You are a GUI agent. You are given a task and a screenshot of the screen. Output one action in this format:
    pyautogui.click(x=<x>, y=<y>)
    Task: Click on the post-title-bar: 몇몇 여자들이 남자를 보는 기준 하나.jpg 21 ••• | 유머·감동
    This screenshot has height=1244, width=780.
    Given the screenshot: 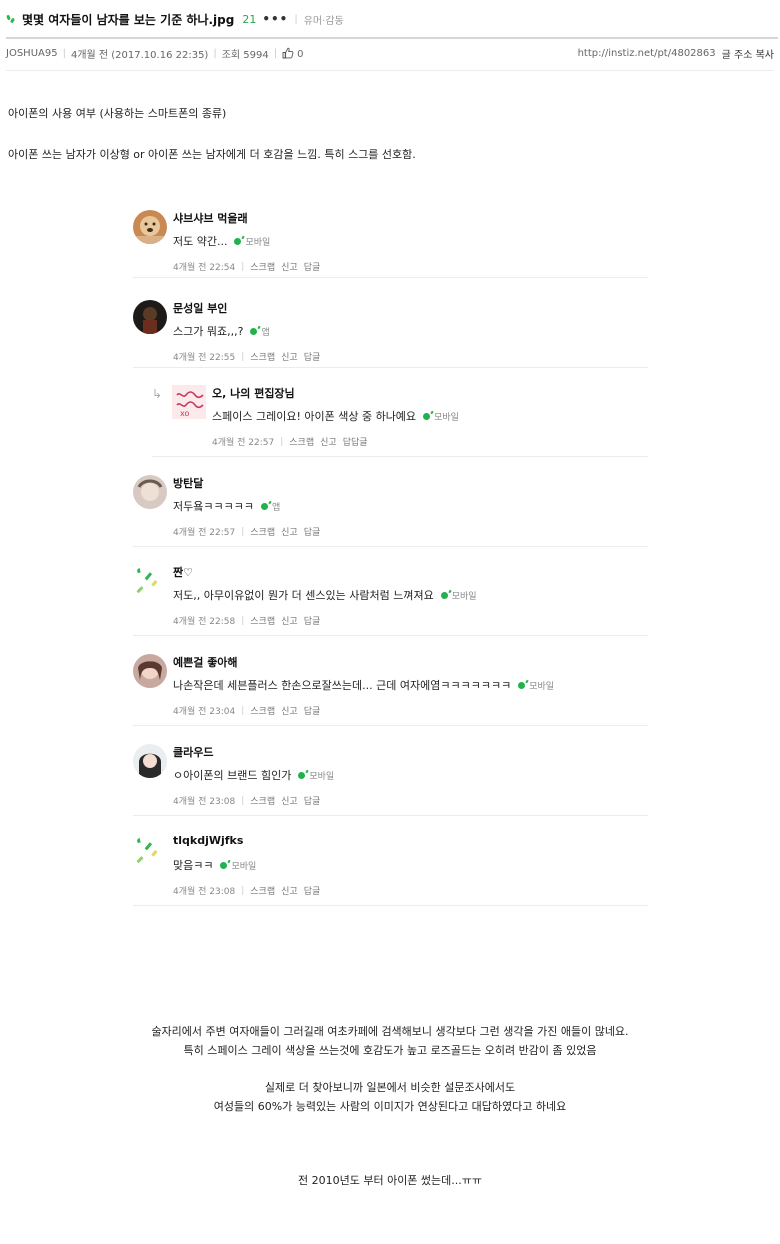 What is the action you would take?
    pyautogui.click(x=390, y=19)
    